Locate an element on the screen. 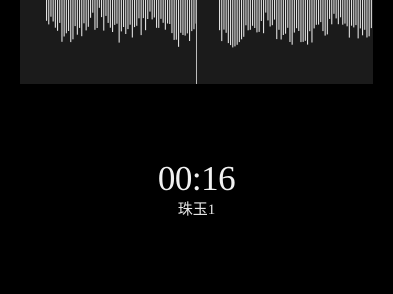 This screenshot has width=393, height=294. playhead is located at coordinates (196, 42).